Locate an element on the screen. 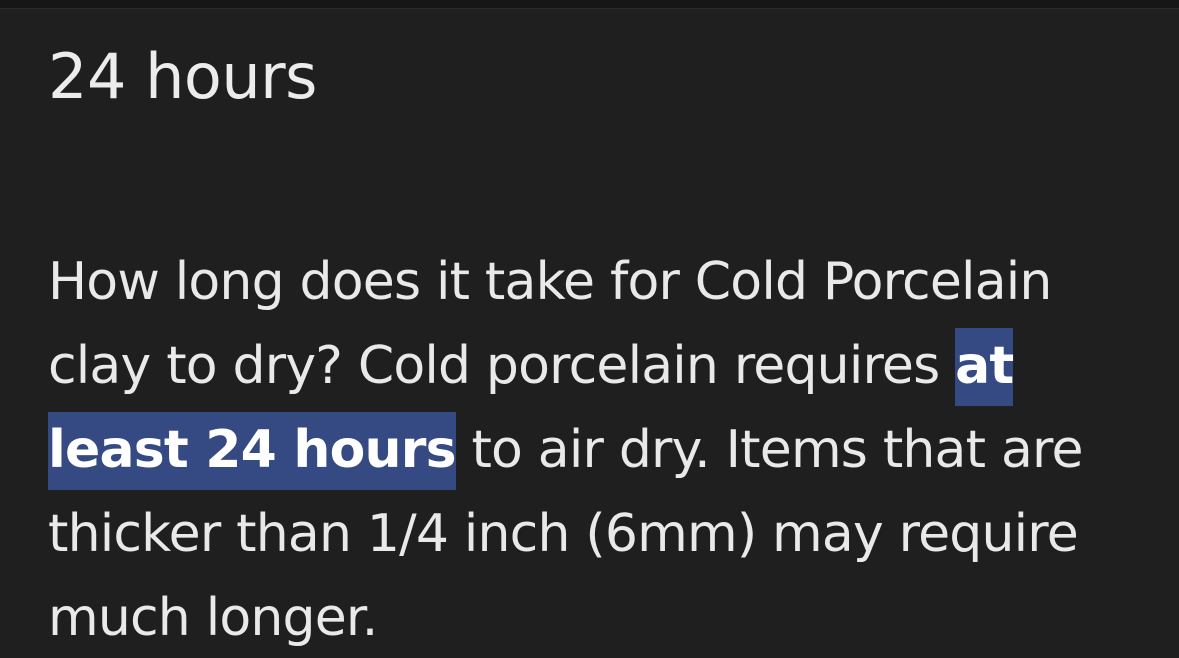 This screenshot has height=658, width=1179. top-divider is located at coordinates (589, 4).